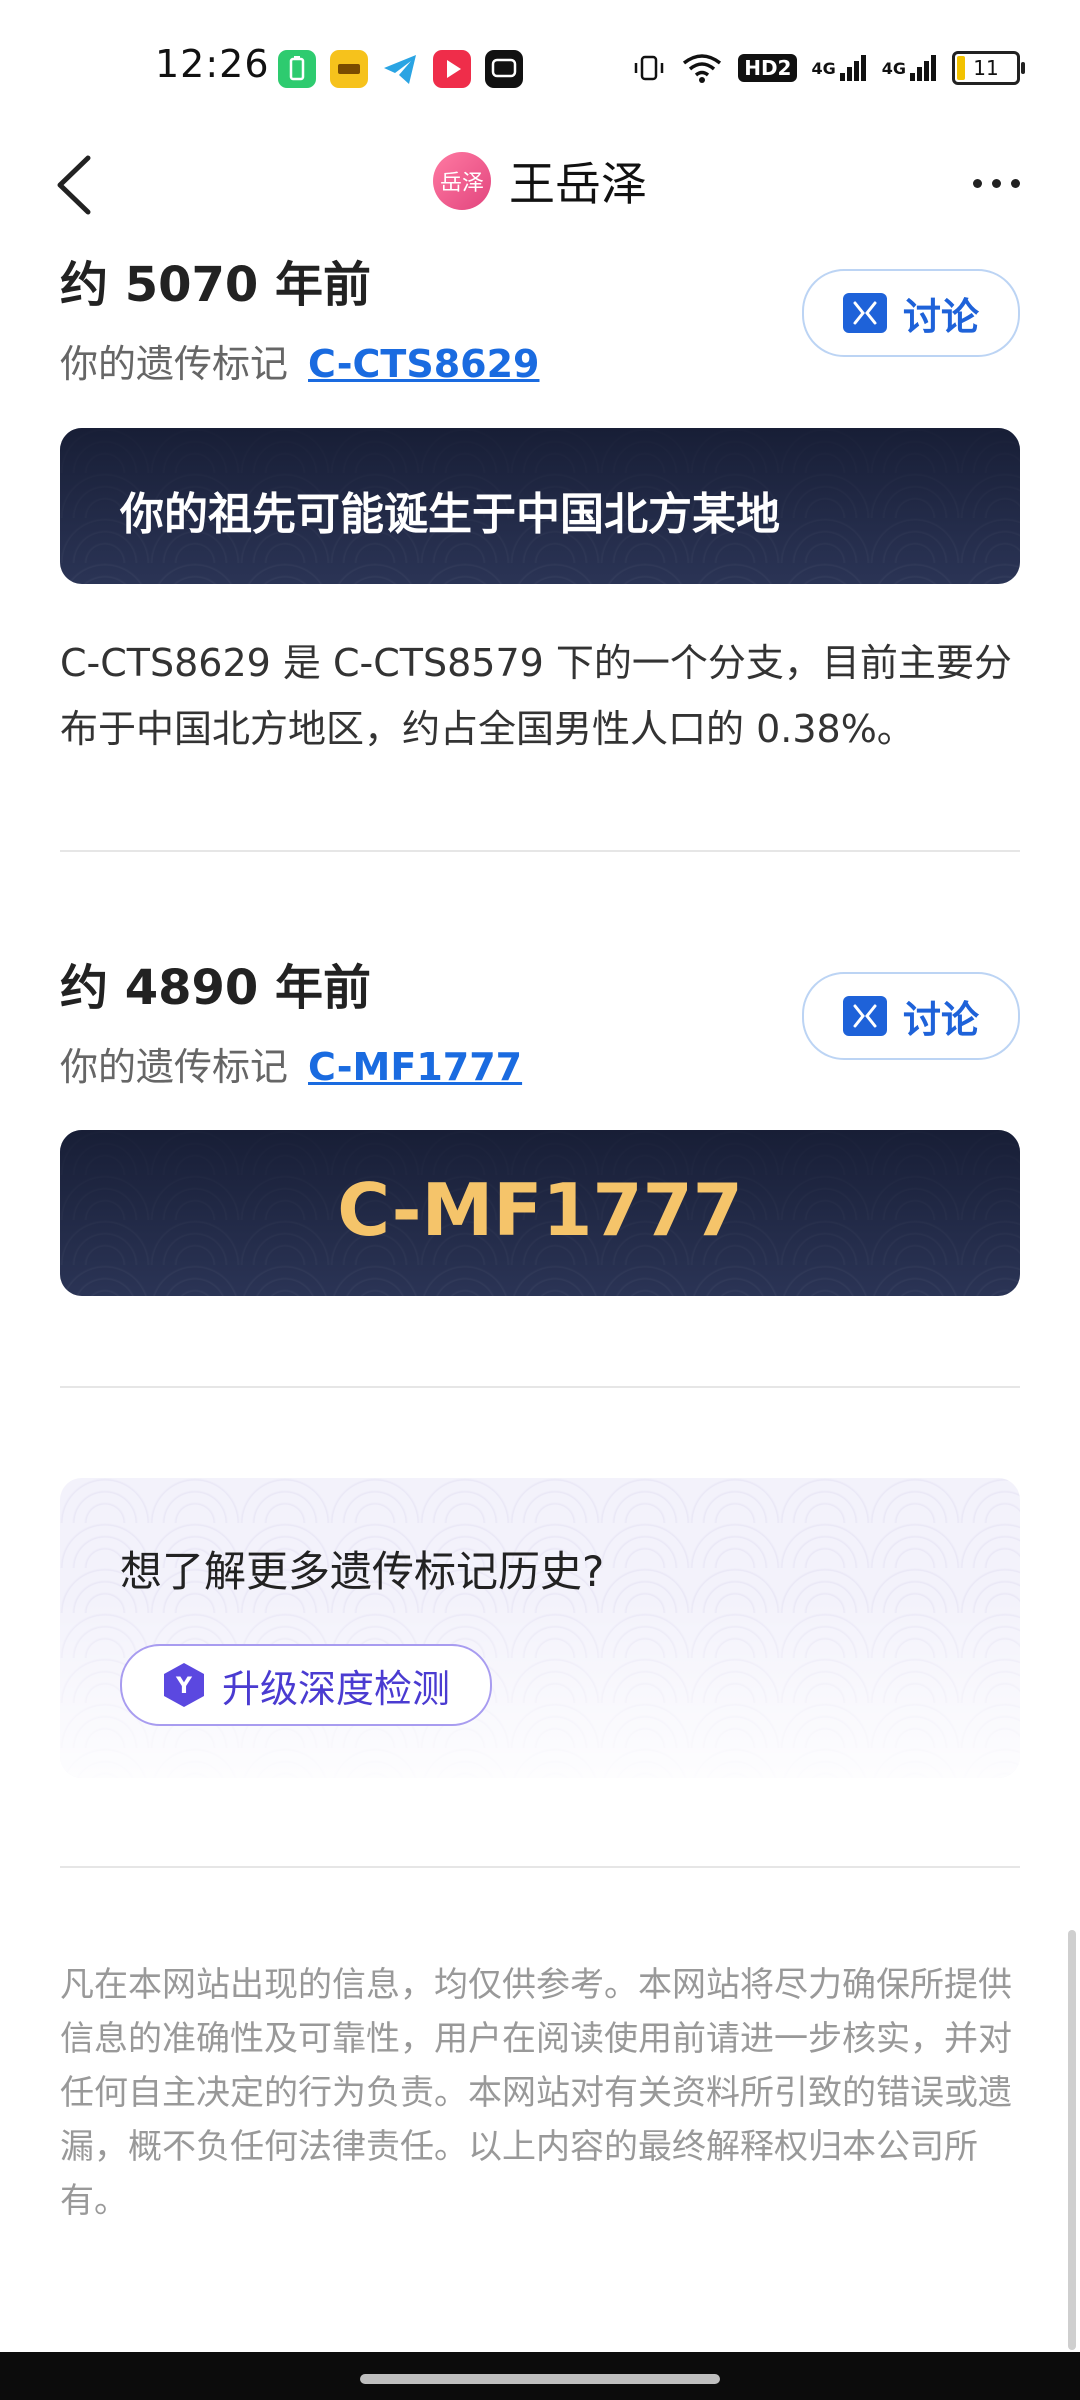 This screenshot has height=2400, width=1080. What do you see at coordinates (335, 1688) in the screenshot?
I see `upgrade-label: 升级深度检测` at bounding box center [335, 1688].